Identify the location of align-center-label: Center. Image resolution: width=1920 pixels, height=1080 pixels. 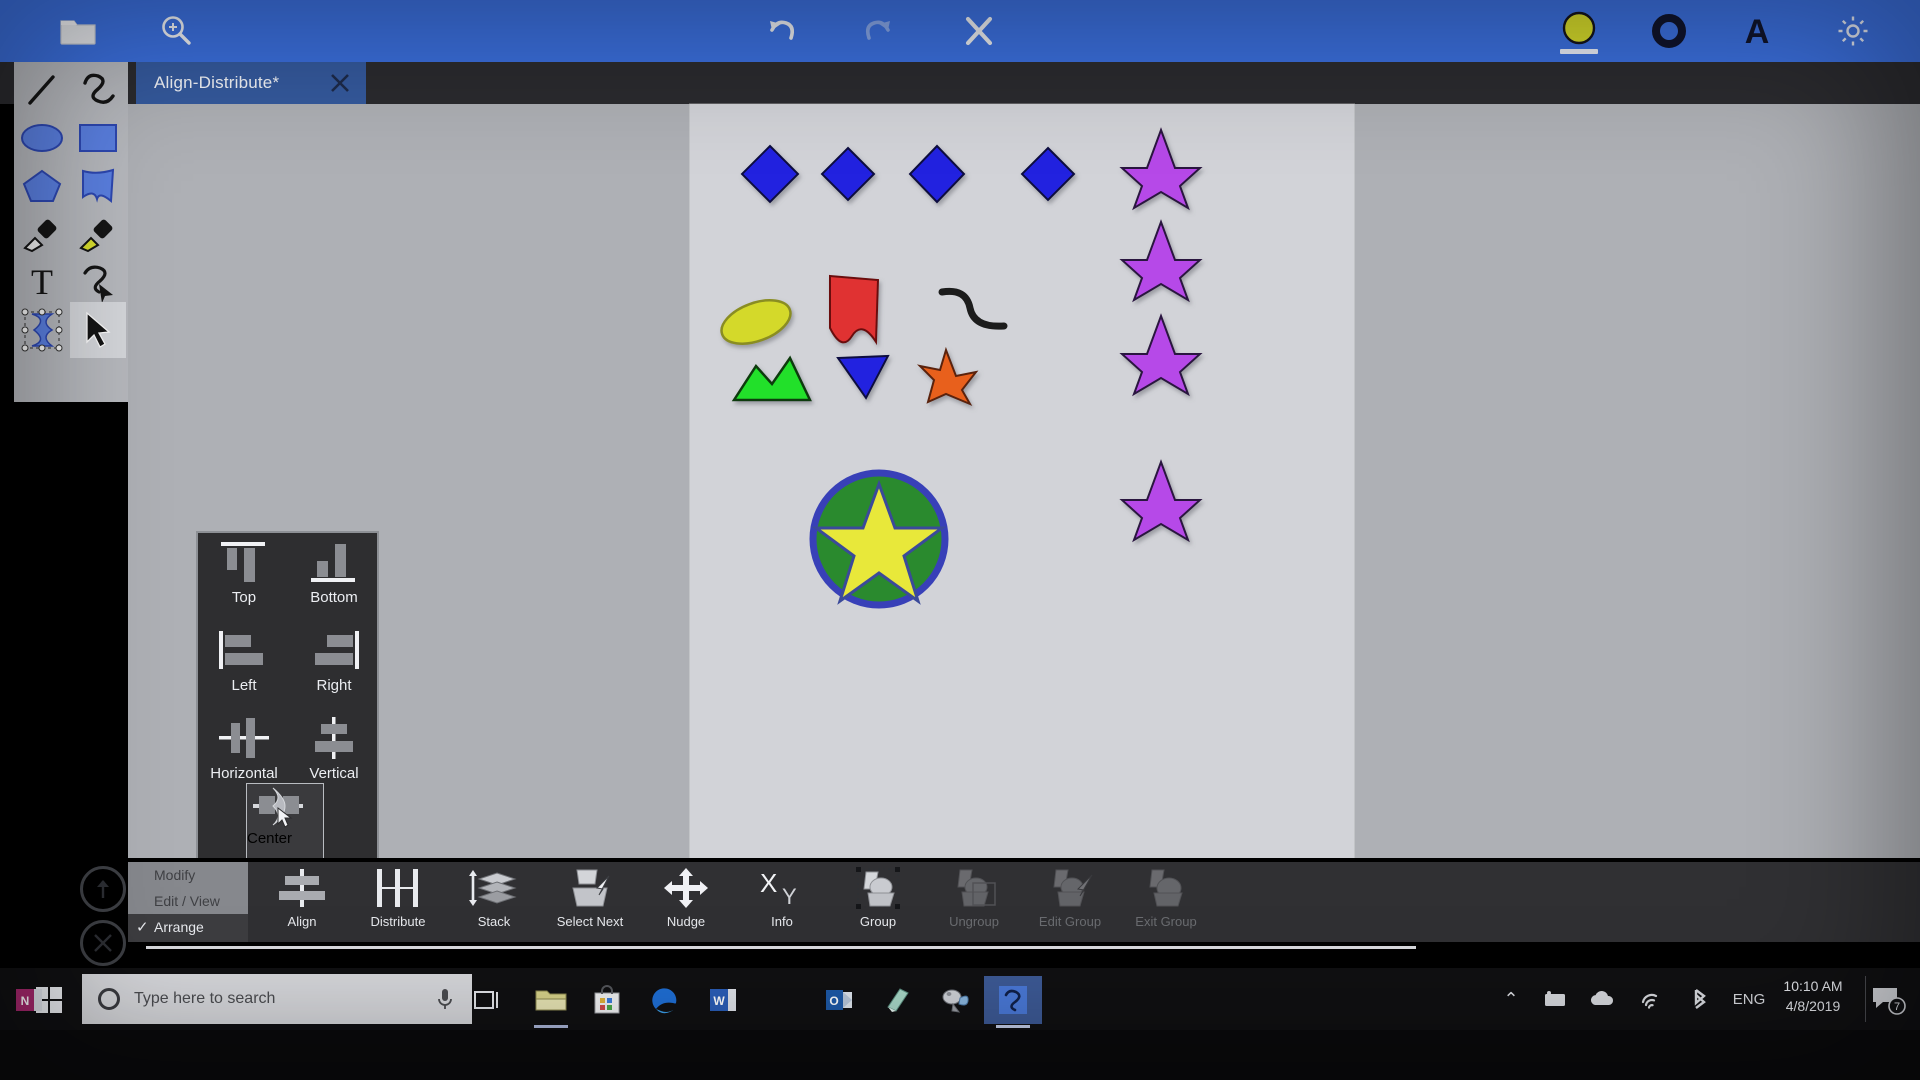
(270, 838).